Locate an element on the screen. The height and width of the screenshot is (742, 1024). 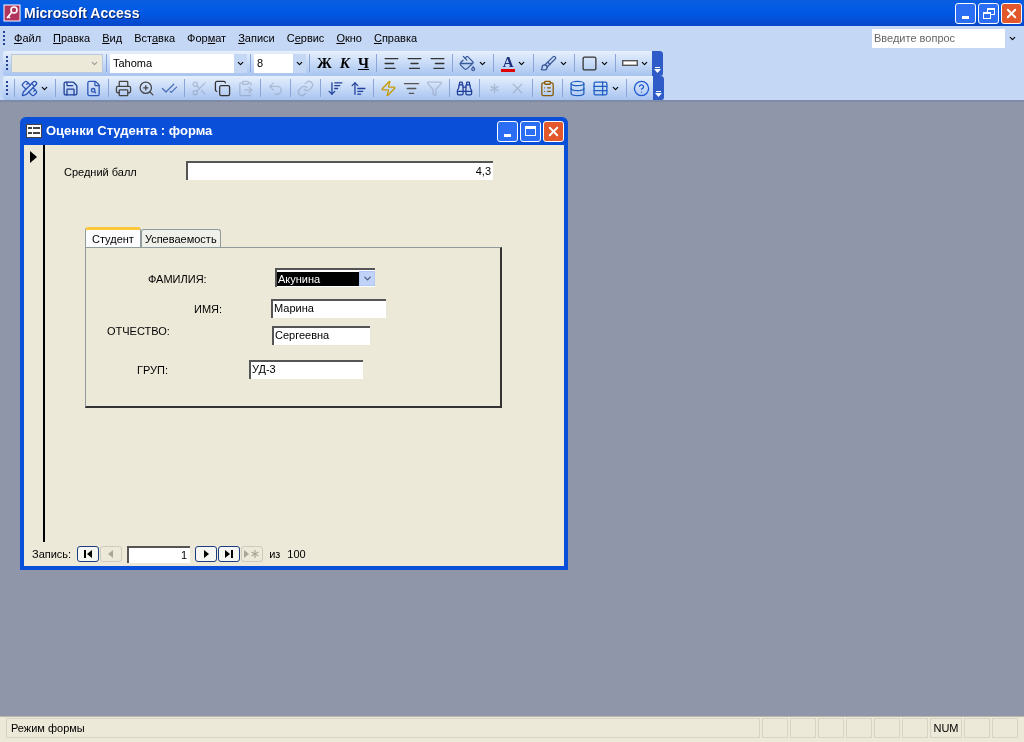
italic-button: К is located at coordinates (345, 63).